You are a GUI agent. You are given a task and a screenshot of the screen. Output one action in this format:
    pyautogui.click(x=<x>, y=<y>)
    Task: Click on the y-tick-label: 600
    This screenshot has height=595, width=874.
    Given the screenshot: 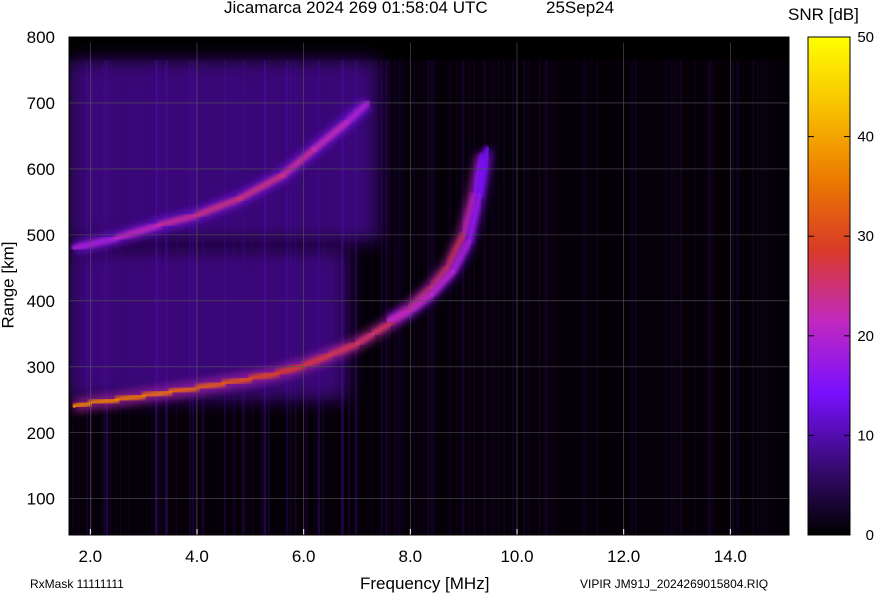 What is the action you would take?
    pyautogui.click(x=41, y=169)
    